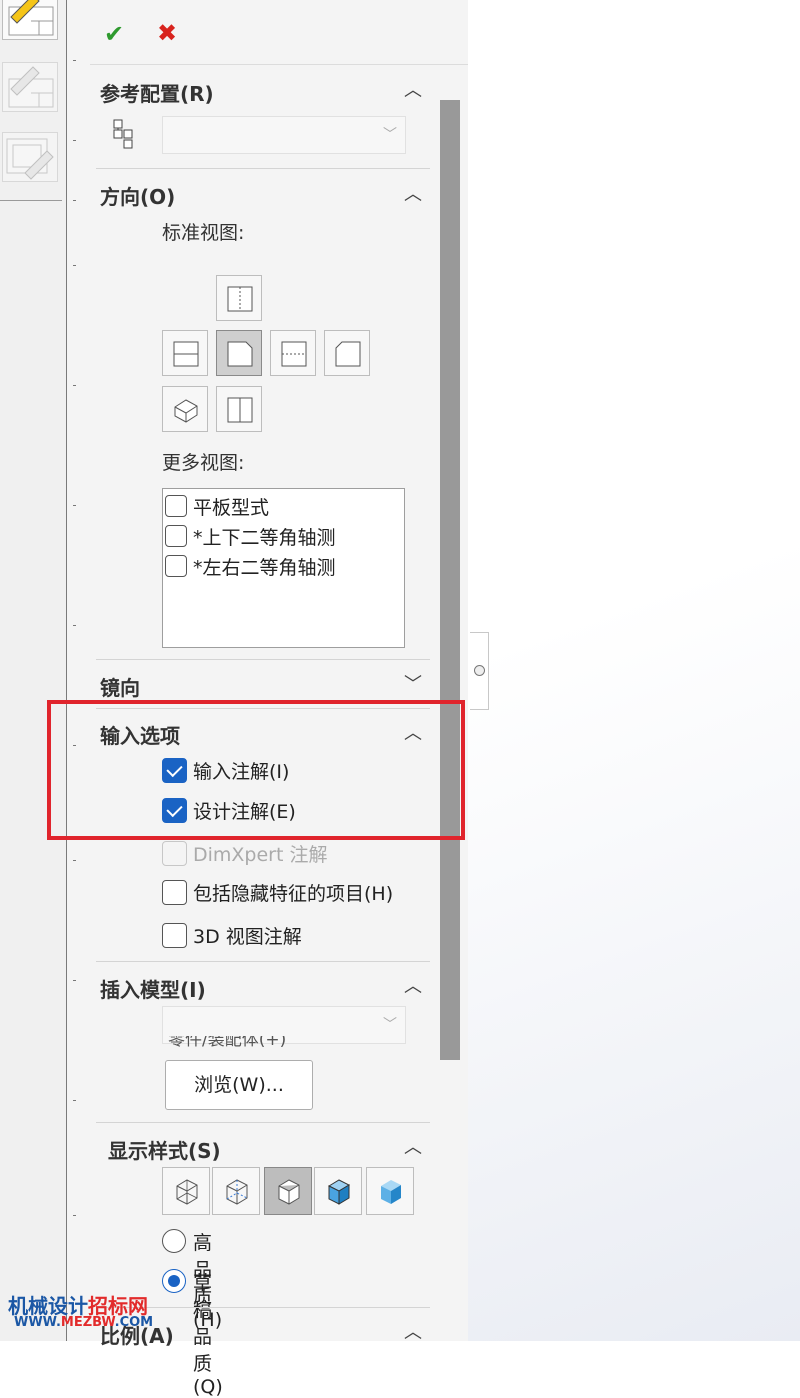 The image size is (800, 1398). I want to click on more-views-label: 更多视图:, so click(203, 463).